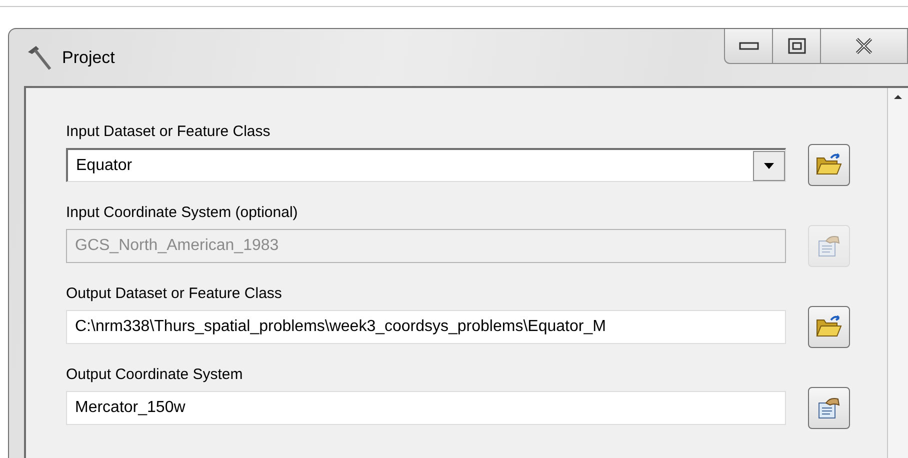 The image size is (908, 458). What do you see at coordinates (88, 58) in the screenshot?
I see `window-title: Project` at bounding box center [88, 58].